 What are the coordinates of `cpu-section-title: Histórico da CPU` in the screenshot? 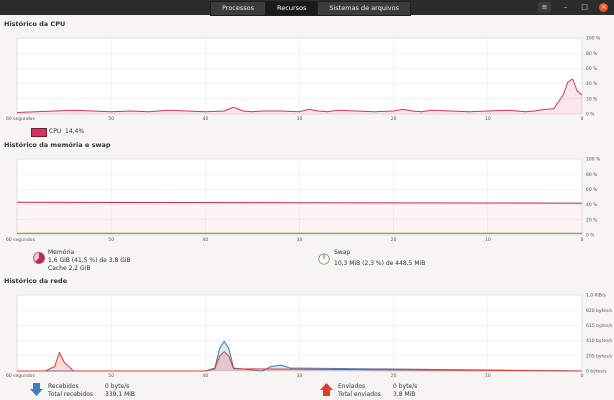 It's located at (35, 24).